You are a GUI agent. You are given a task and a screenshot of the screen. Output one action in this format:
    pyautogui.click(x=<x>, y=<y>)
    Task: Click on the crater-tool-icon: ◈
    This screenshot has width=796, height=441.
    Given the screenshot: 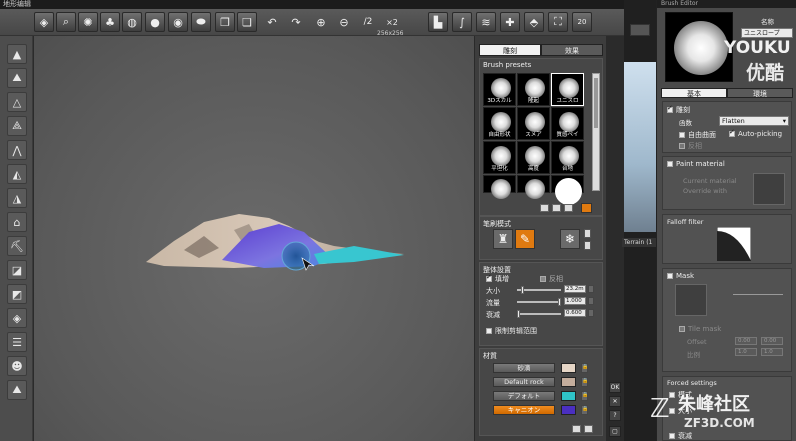 What is the action you would take?
    pyautogui.click(x=17, y=318)
    